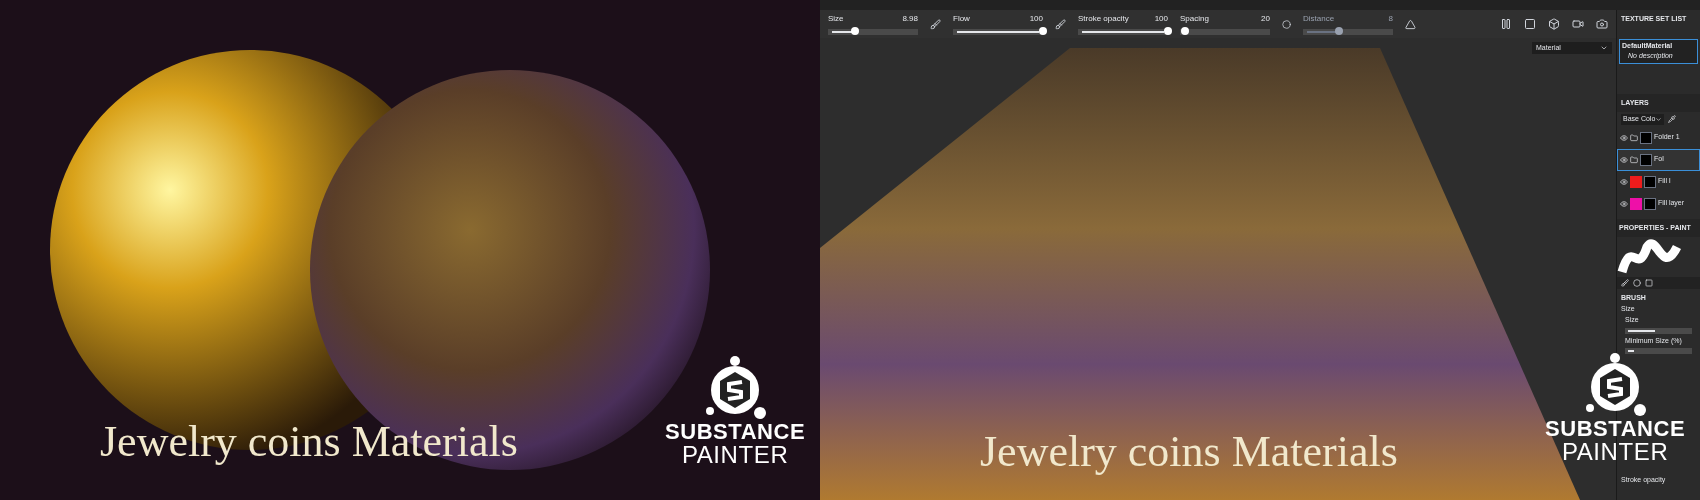 The image size is (1700, 500). What do you see at coordinates (1637, 283) in the screenshot?
I see `circle-icon` at bounding box center [1637, 283].